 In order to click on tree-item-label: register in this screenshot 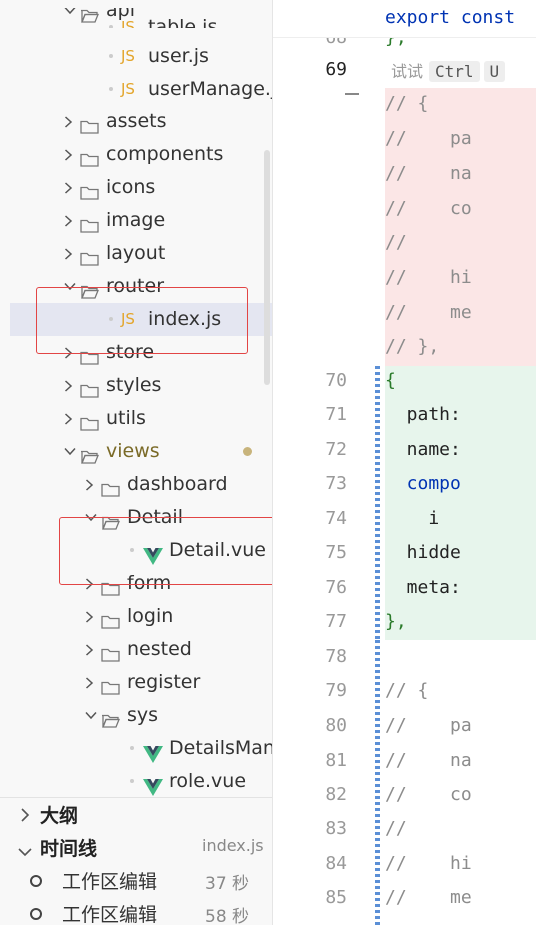, I will do `click(164, 682)`.